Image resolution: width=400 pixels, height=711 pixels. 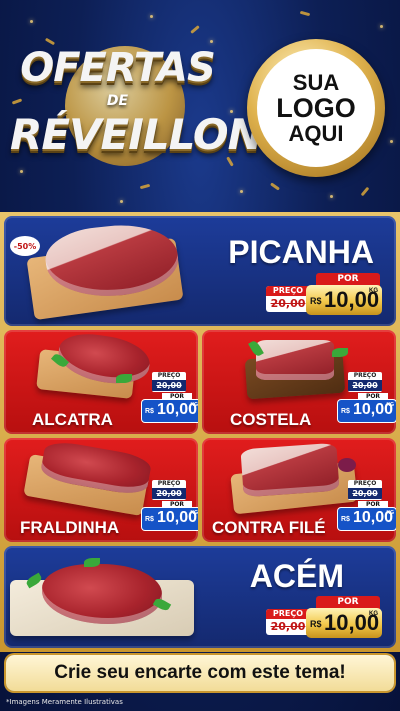 I want to click on costela-meat-image, so click(x=295, y=360).